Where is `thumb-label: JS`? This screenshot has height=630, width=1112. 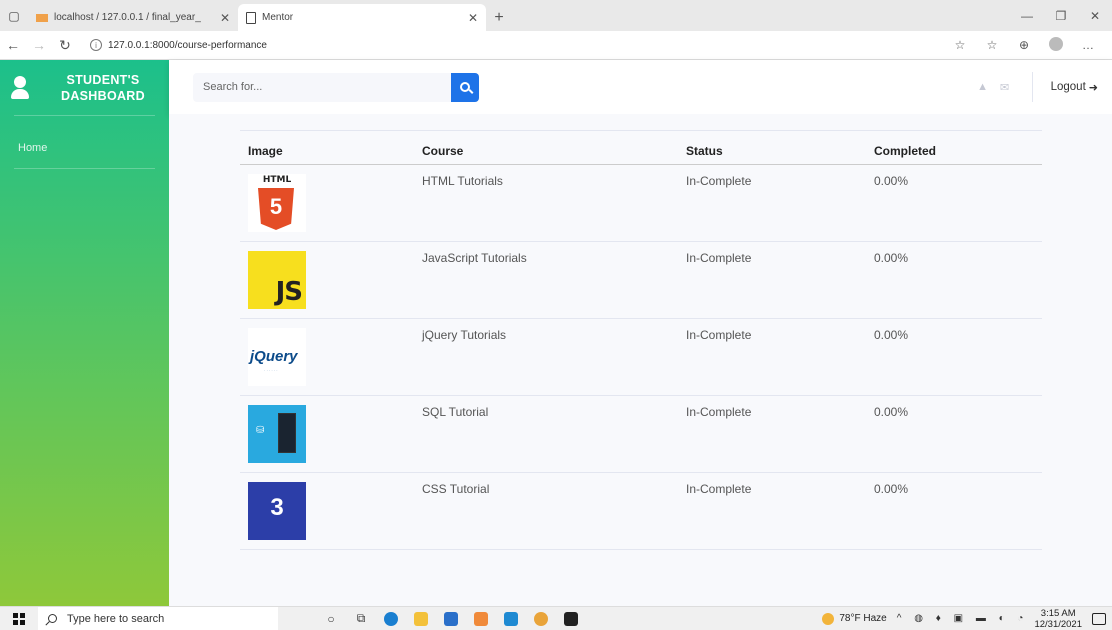
thumb-label: JS is located at coordinates (289, 292).